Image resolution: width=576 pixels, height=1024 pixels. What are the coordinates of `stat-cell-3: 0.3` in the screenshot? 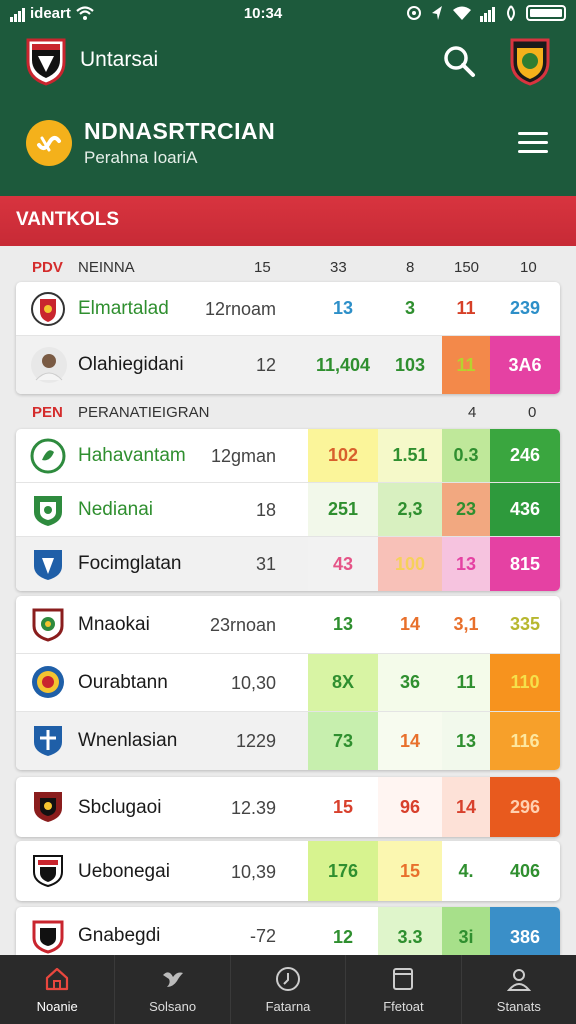 It's located at (466, 455).